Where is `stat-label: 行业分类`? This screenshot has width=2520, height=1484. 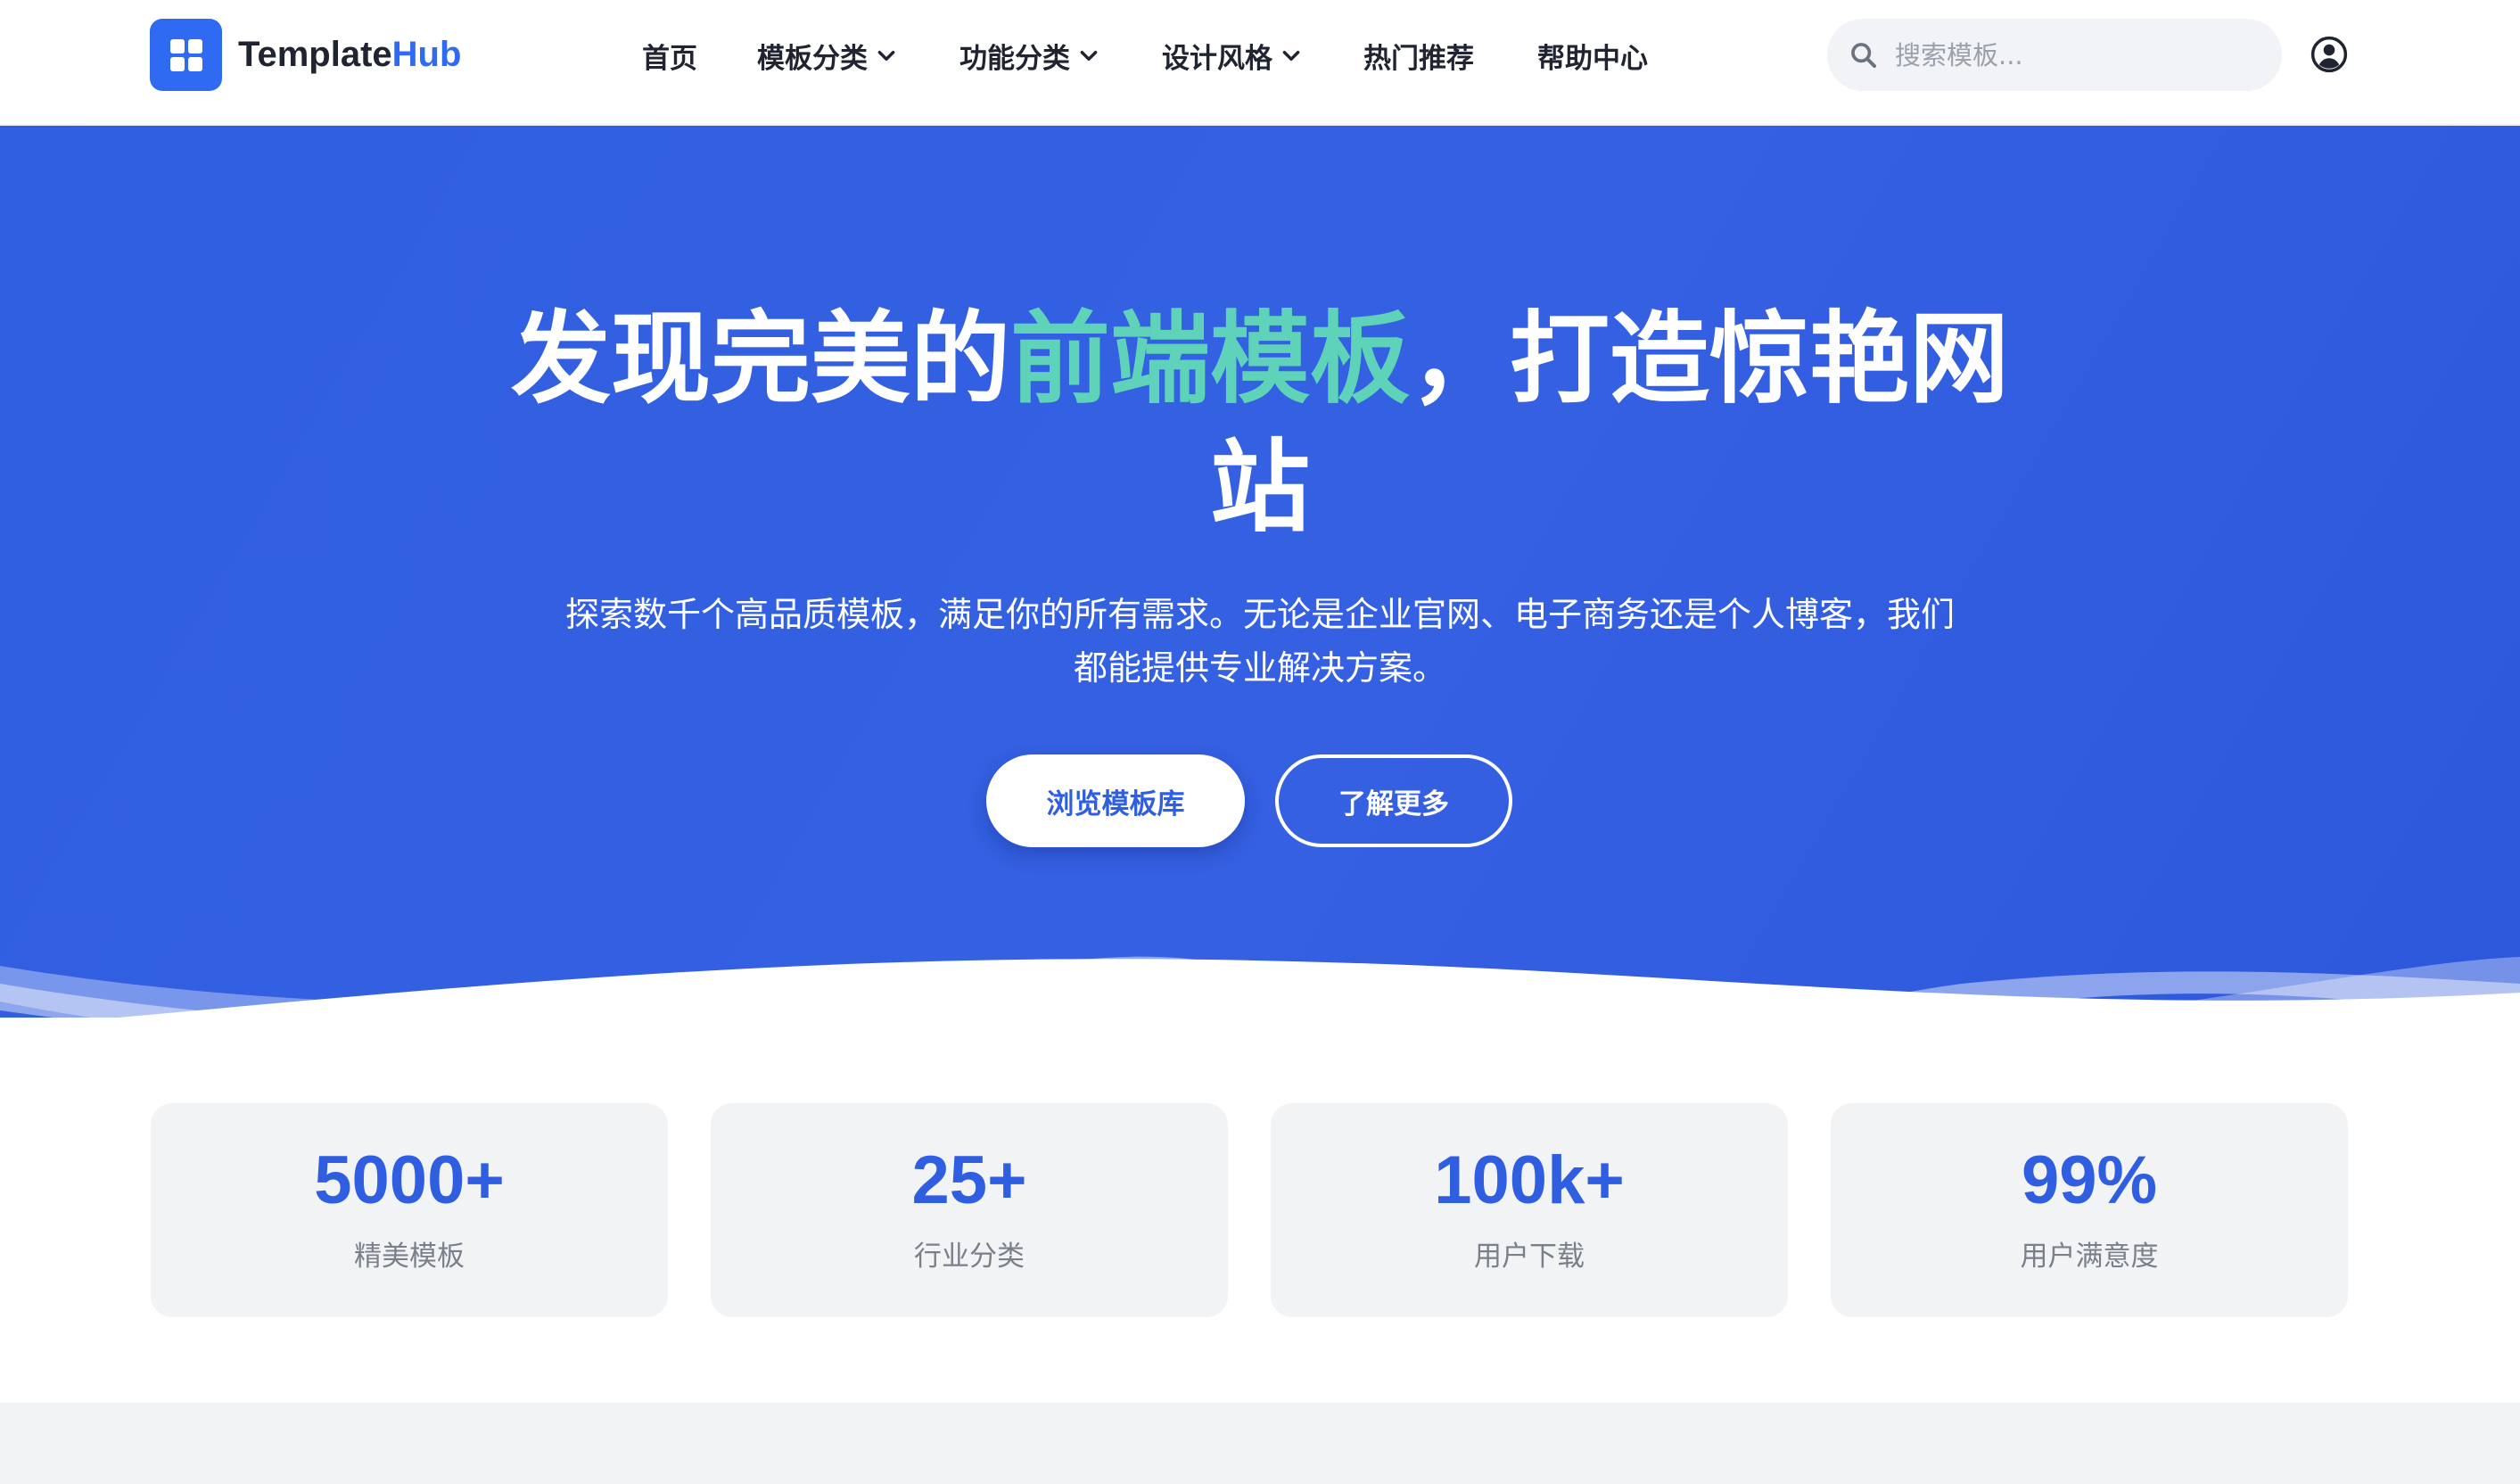 stat-label: 行业分类 is located at coordinates (969, 1257).